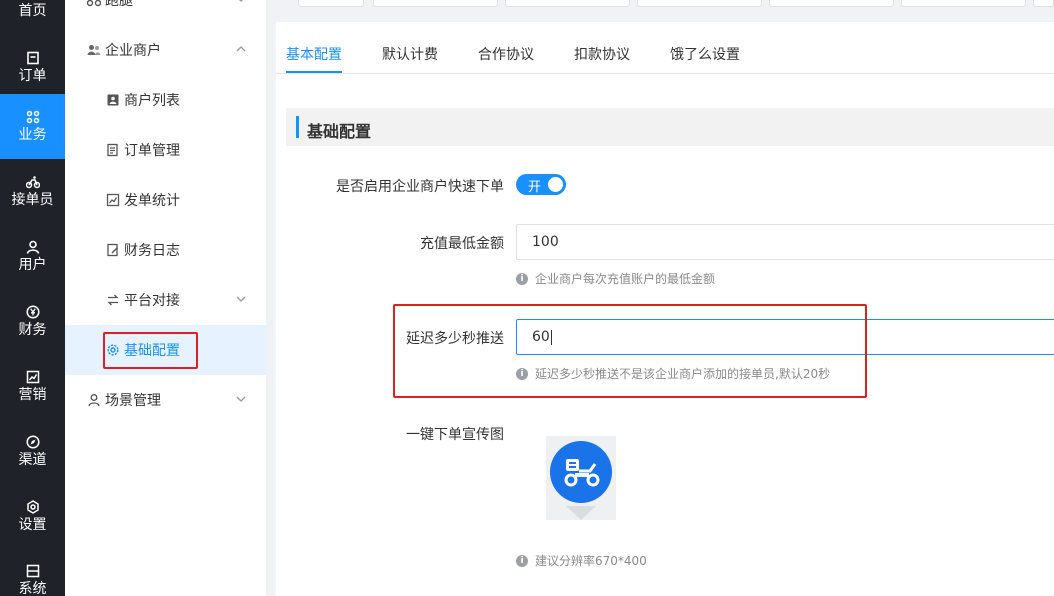 This screenshot has width=1054, height=596. I want to click on user-outline-icon, so click(94, 400).